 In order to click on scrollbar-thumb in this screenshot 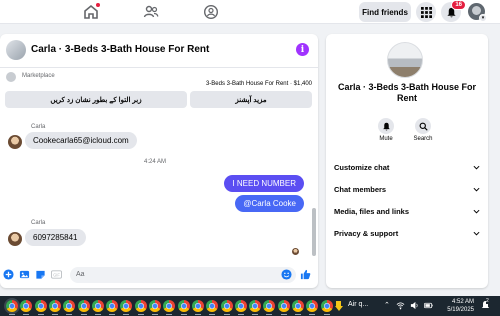, I will do `click(314, 232)`.